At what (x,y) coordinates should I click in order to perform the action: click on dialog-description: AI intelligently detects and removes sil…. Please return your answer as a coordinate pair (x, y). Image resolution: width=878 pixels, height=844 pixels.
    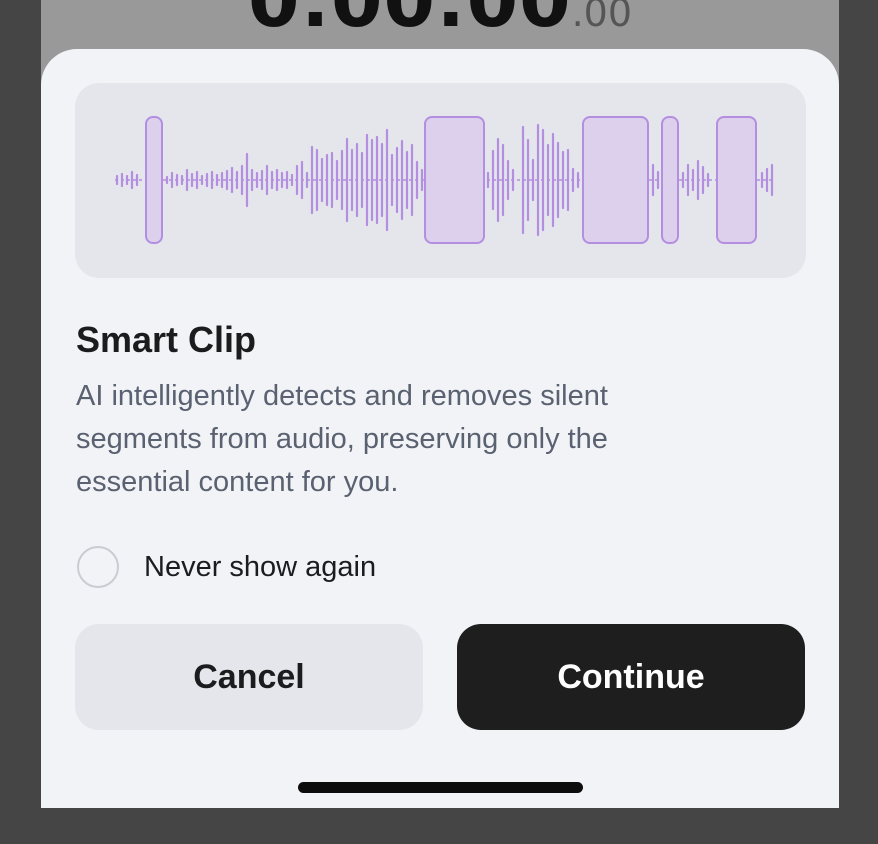
    Looking at the image, I should click on (342, 439).